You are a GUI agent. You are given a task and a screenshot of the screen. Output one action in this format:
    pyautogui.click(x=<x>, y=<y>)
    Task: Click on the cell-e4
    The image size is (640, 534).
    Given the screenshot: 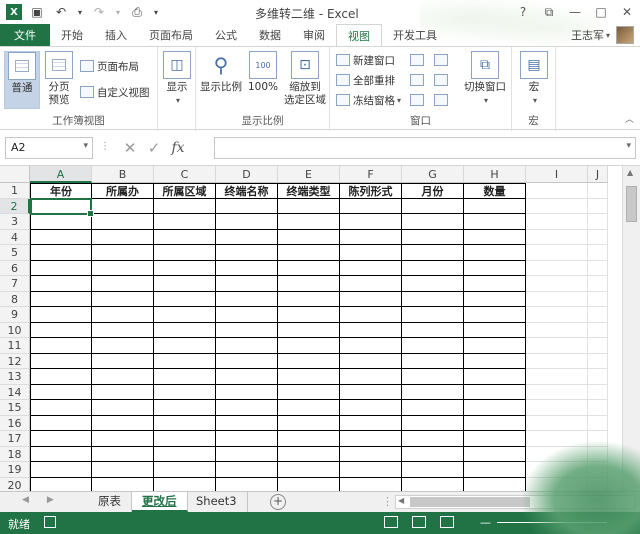 What is the action you would take?
    pyautogui.click(x=309, y=237)
    